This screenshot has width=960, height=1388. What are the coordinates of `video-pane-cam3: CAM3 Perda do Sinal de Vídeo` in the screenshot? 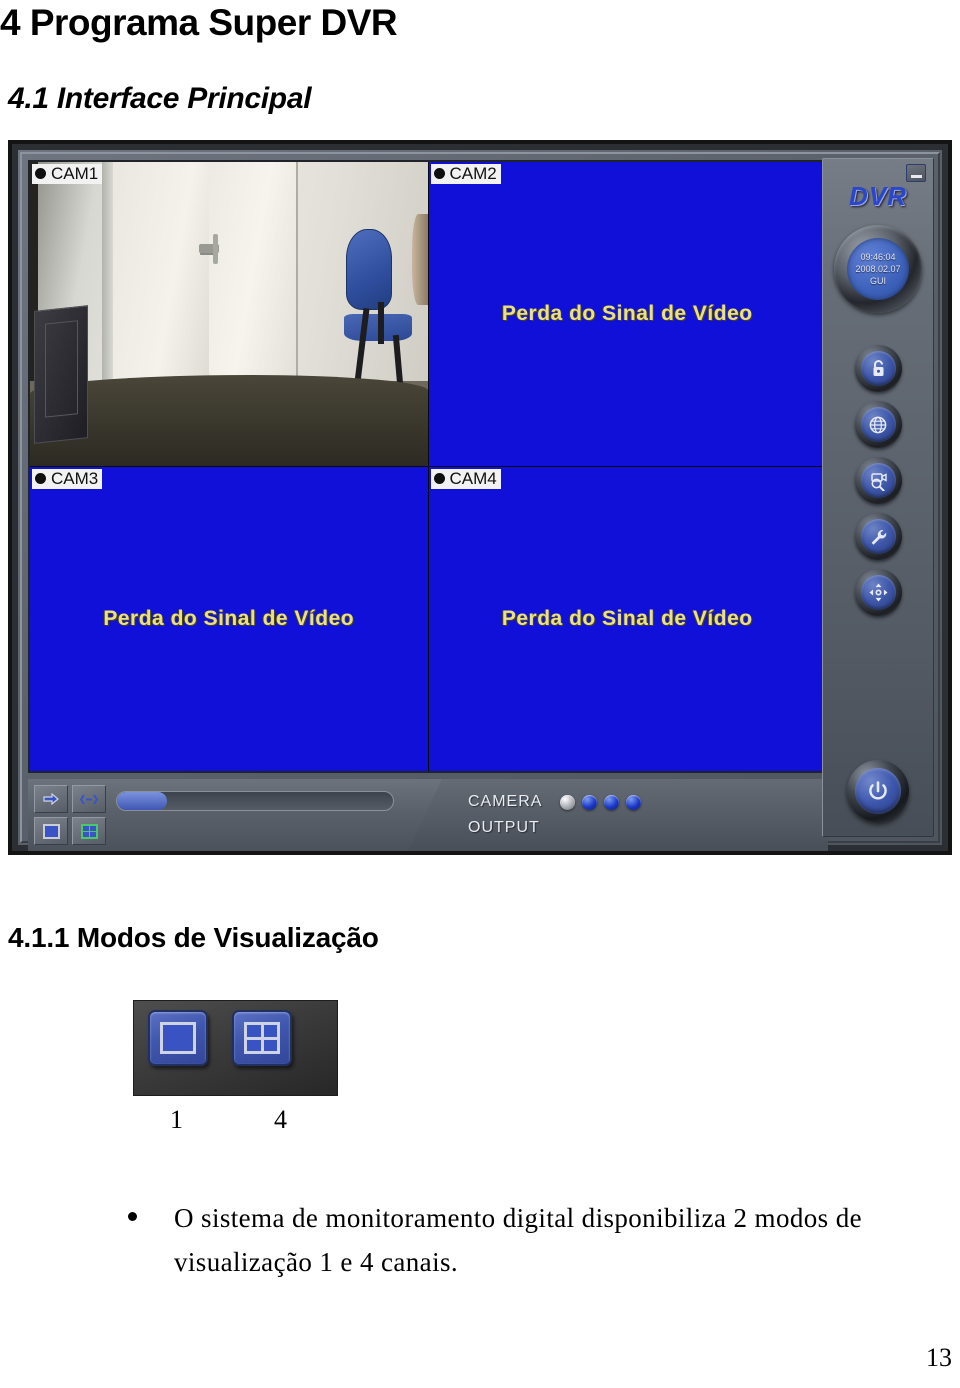 It's located at (229, 619).